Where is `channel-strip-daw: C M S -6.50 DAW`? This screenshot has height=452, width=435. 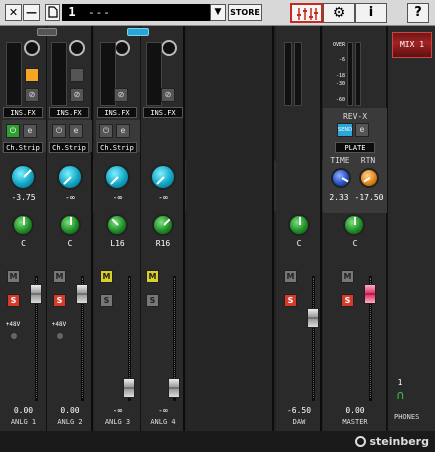 channel-strip-daw: C M S -6.50 DAW is located at coordinates (299, 228).